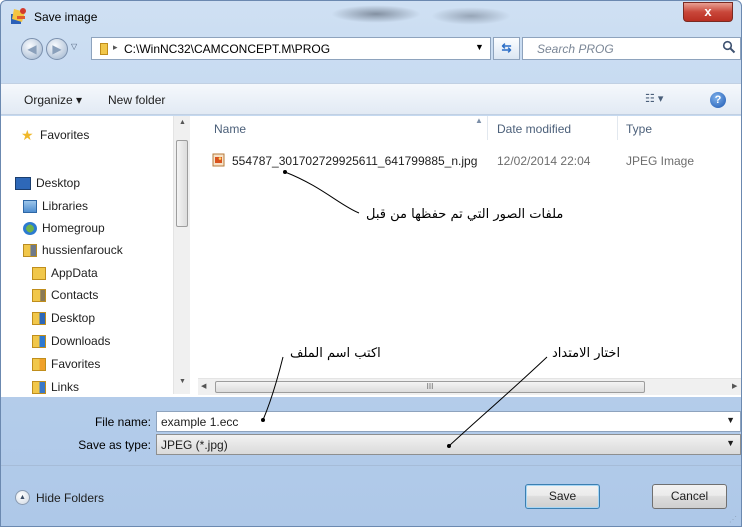  I want to click on refresh-icon: ⇆, so click(506, 48).